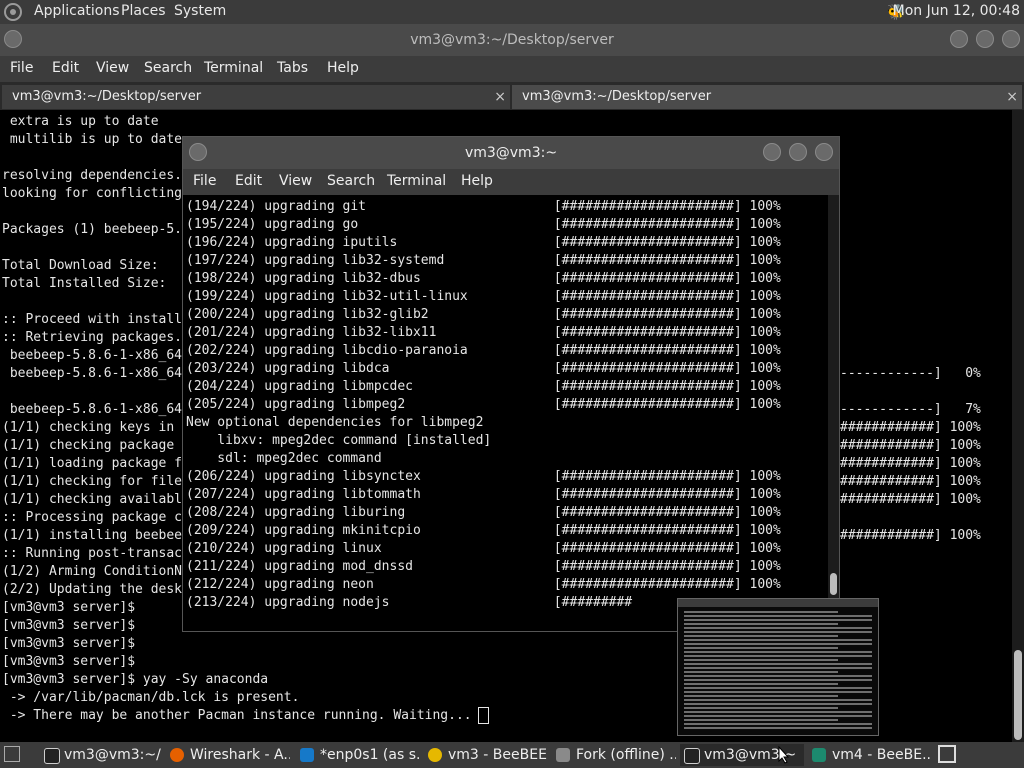  What do you see at coordinates (77, 11) in the screenshot?
I see `menu-applications: Applications` at bounding box center [77, 11].